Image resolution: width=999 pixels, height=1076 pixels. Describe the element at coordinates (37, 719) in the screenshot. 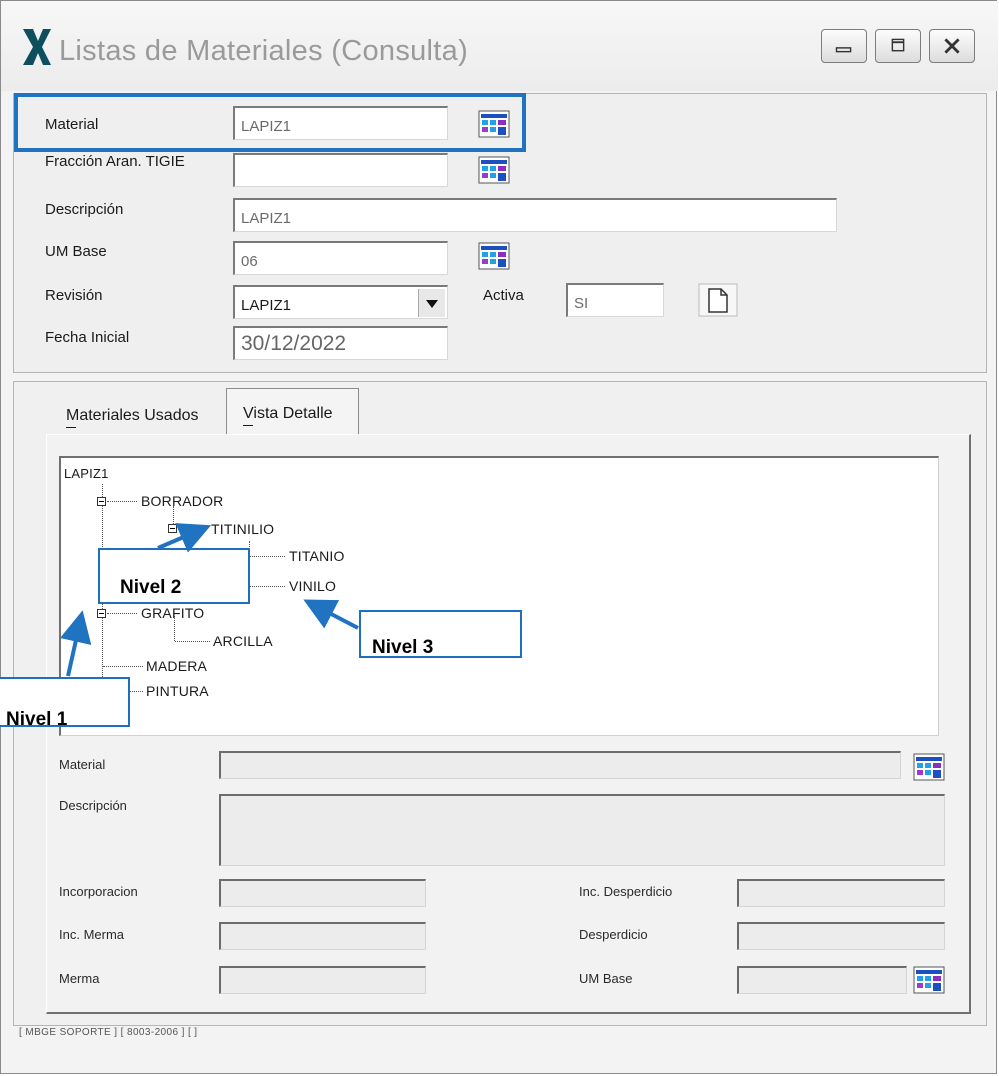

I see `nivel-1-label: Nivel 1` at that location.